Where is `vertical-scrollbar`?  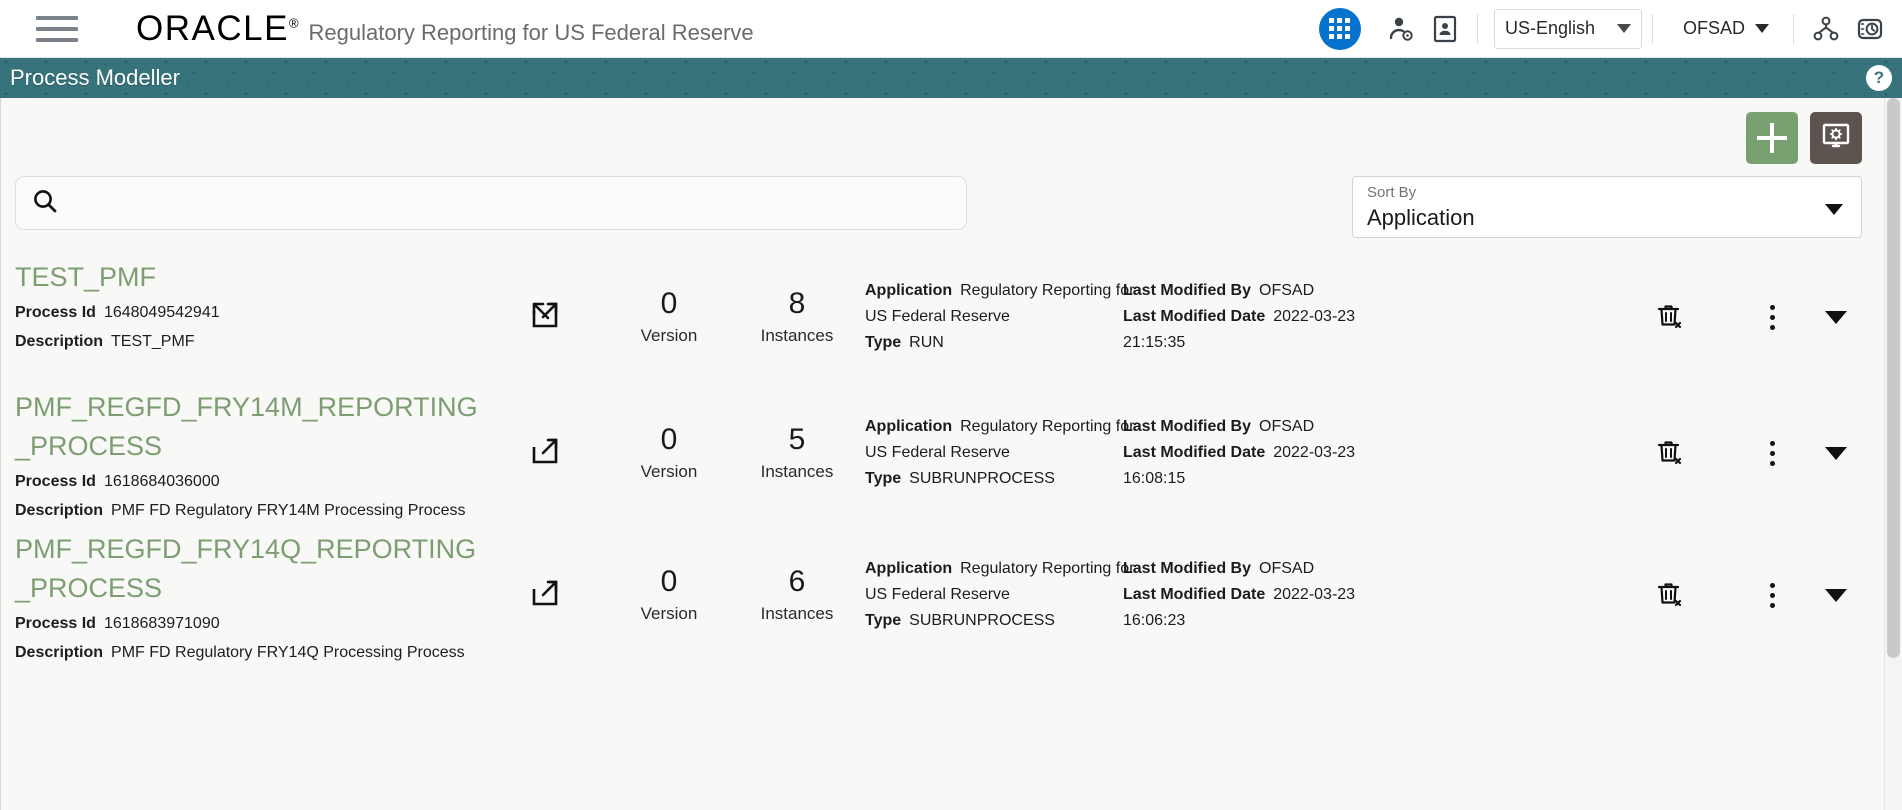
vertical-scrollbar is located at coordinates (1893, 454).